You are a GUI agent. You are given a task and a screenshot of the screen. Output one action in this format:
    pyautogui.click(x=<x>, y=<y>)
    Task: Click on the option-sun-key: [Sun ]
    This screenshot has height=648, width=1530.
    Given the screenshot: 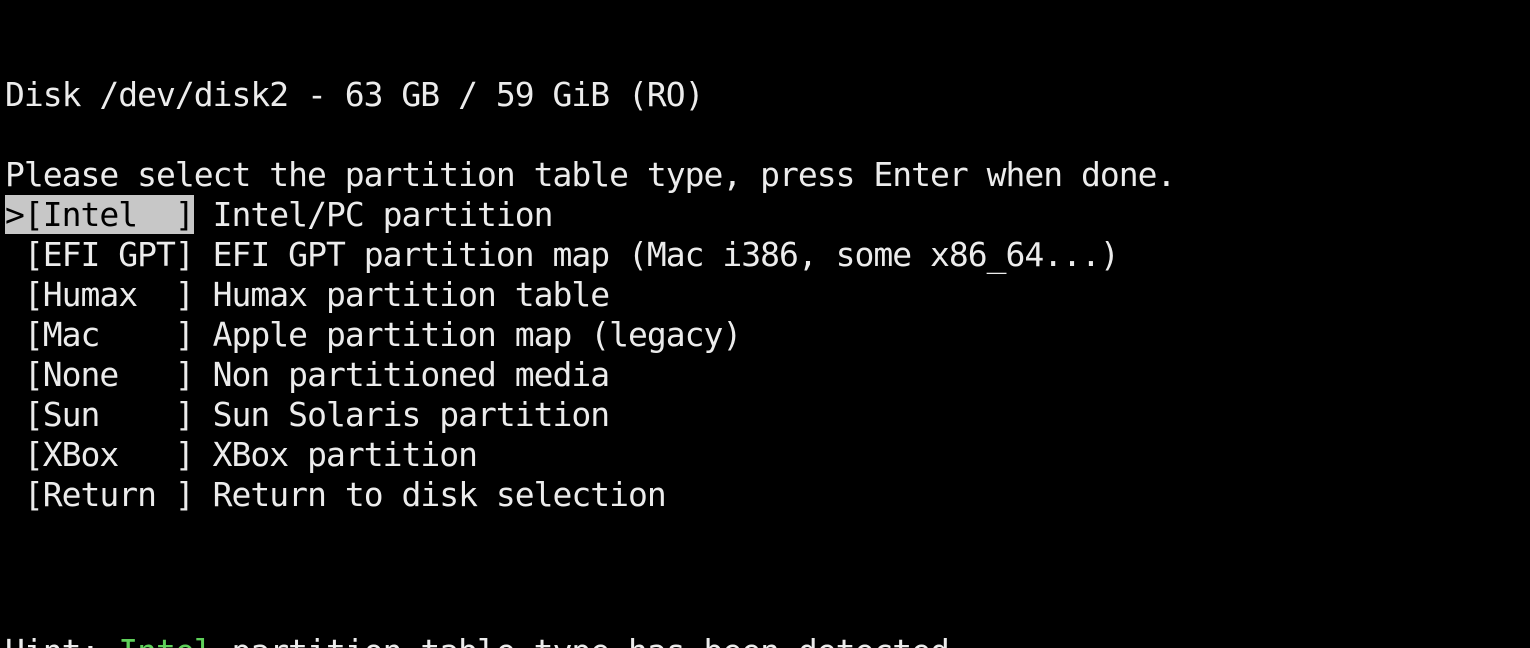 What is the action you would take?
    pyautogui.click(x=109, y=414)
    